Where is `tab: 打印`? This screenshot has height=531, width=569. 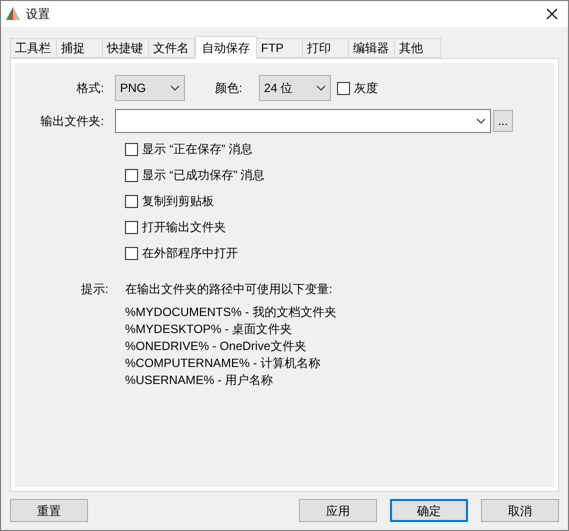
tab: 打印 is located at coordinates (325, 48).